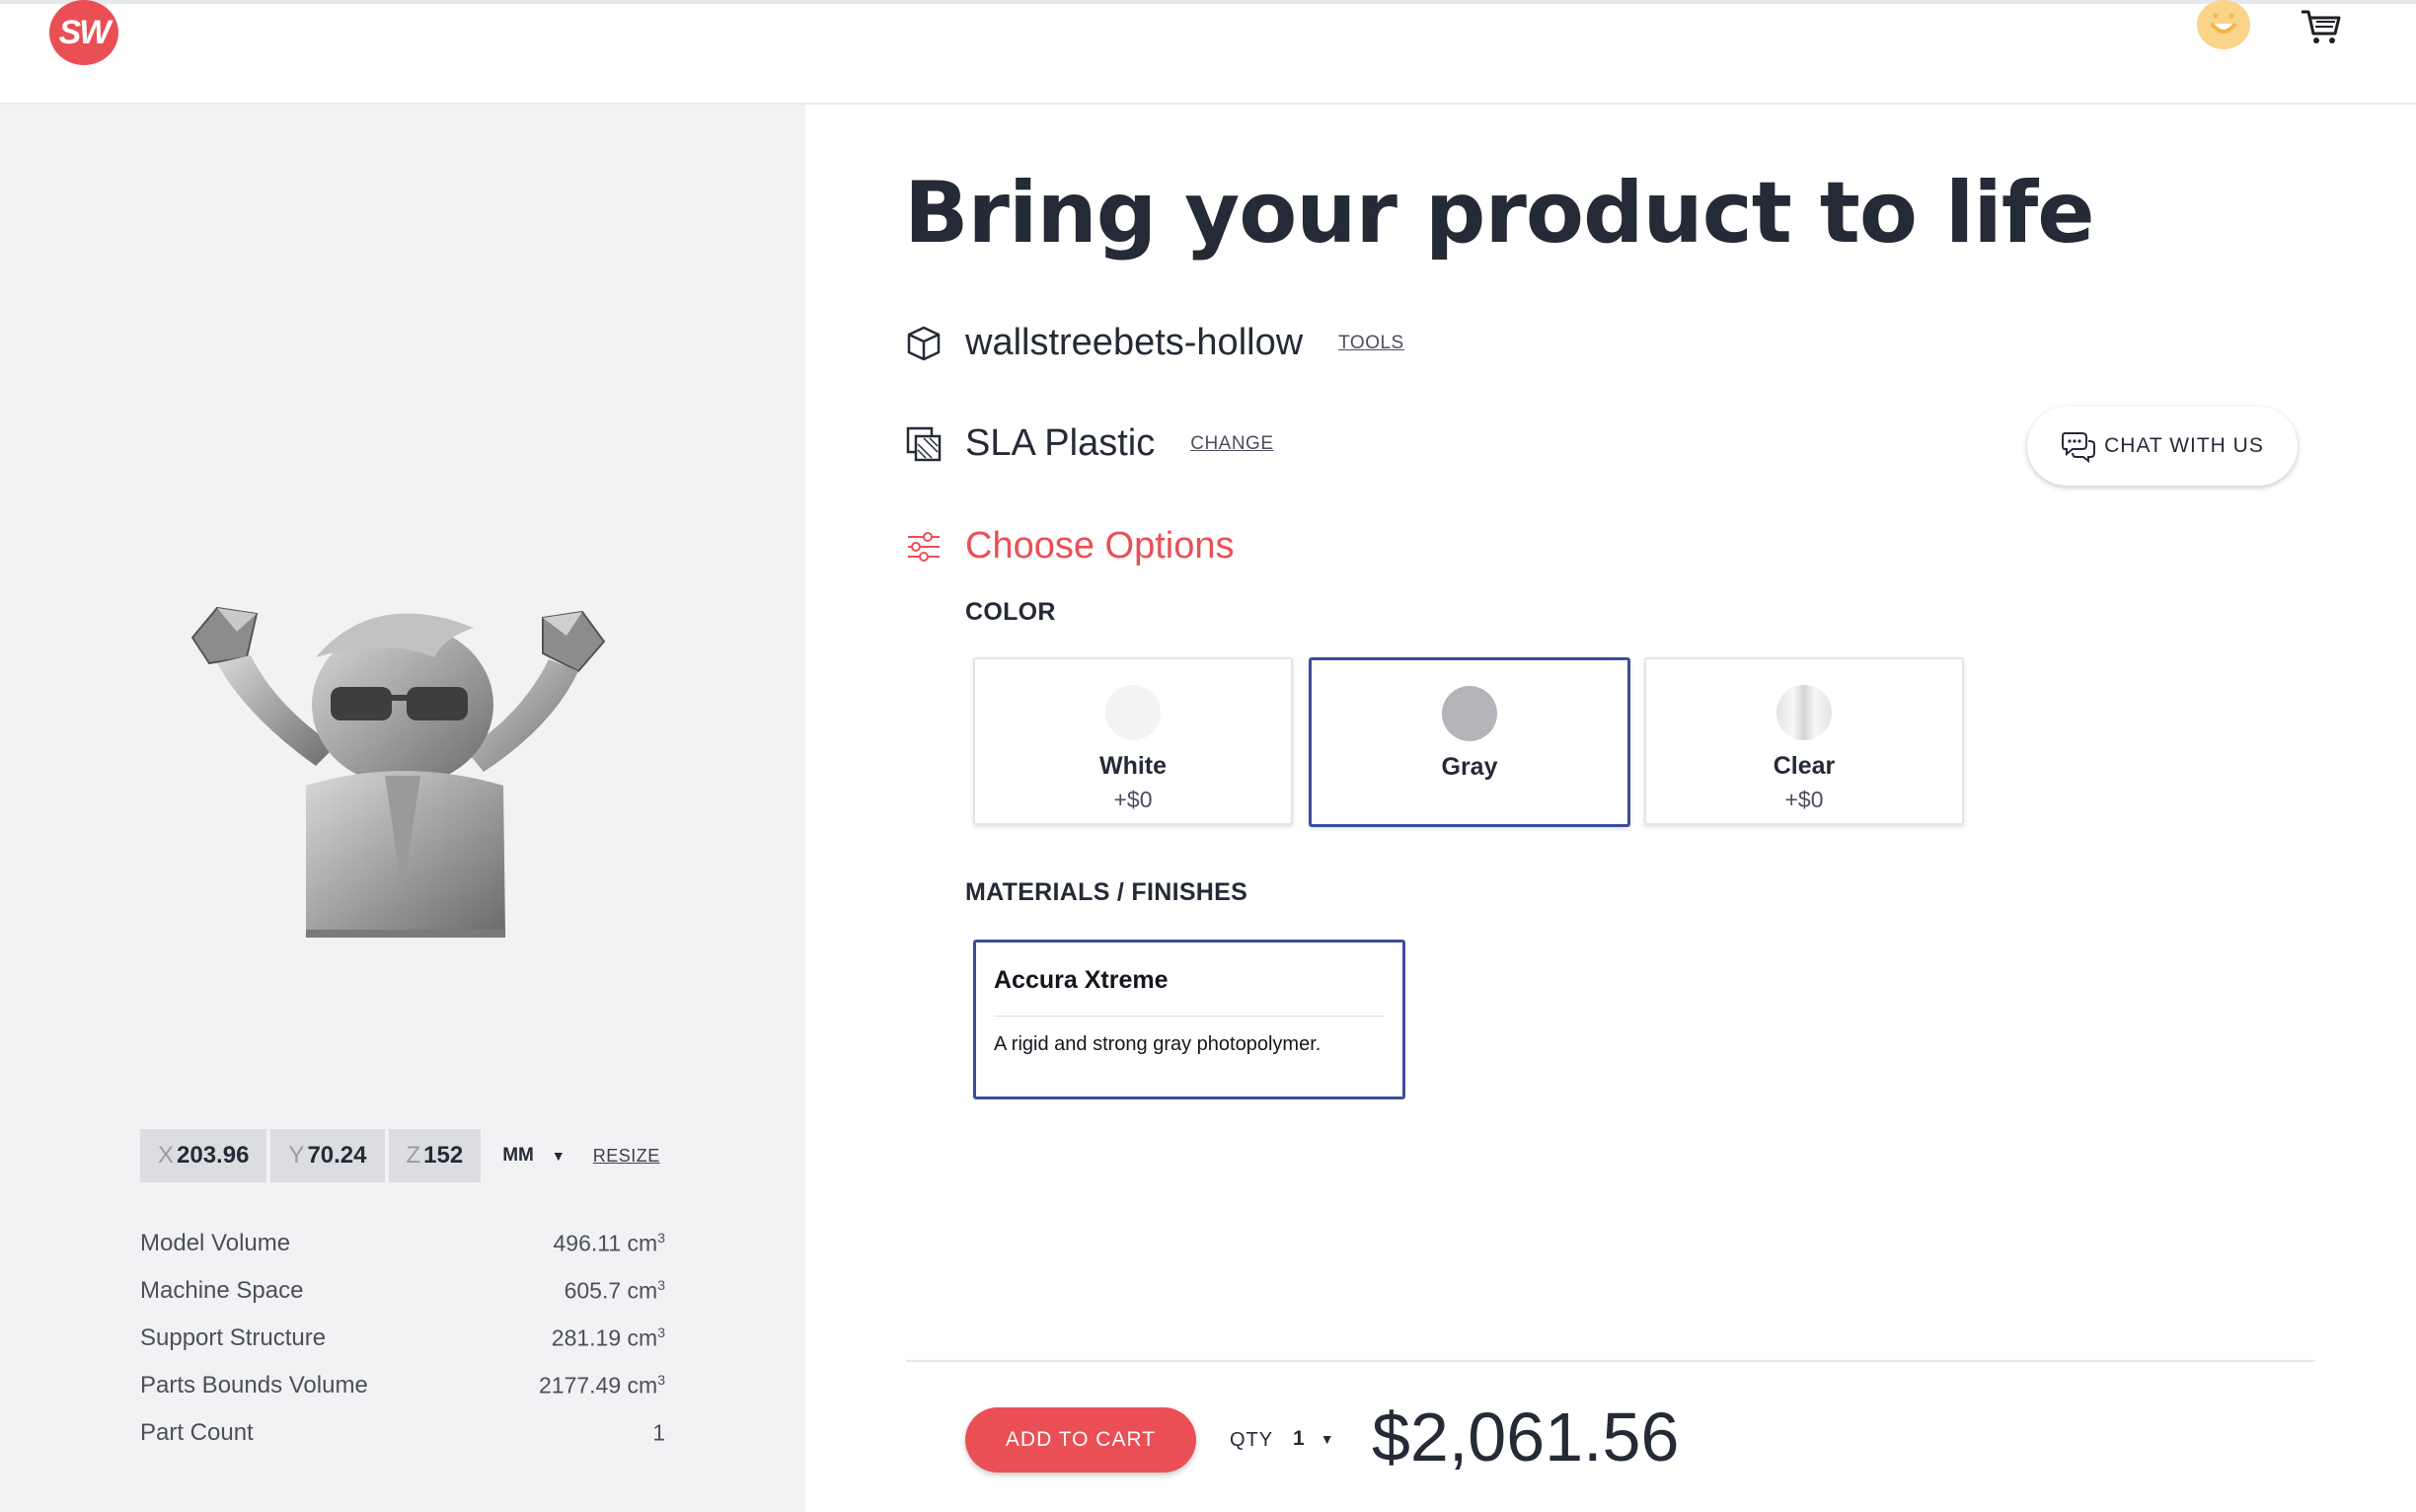 The width and height of the screenshot is (2416, 1512). I want to click on chat-icon, so click(2079, 448).